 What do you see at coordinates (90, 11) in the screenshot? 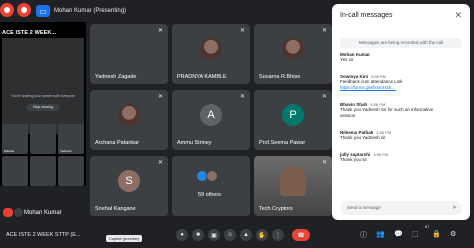
I see `presenter-label: Mohan Kumar (Presenting)` at bounding box center [90, 11].